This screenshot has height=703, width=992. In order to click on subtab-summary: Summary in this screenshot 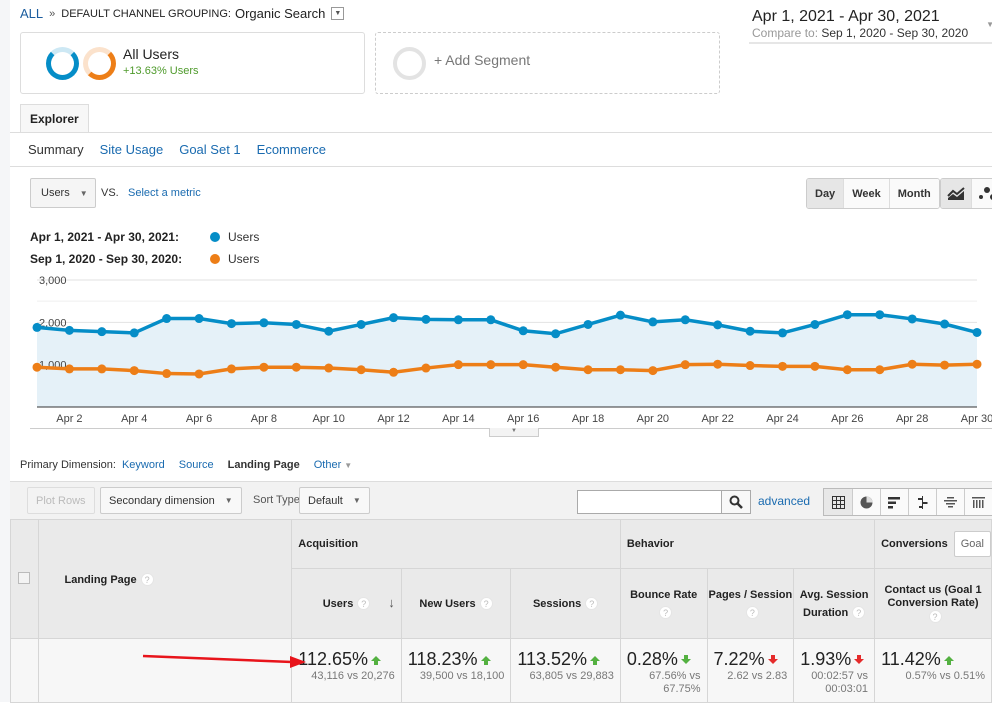, I will do `click(56, 149)`.